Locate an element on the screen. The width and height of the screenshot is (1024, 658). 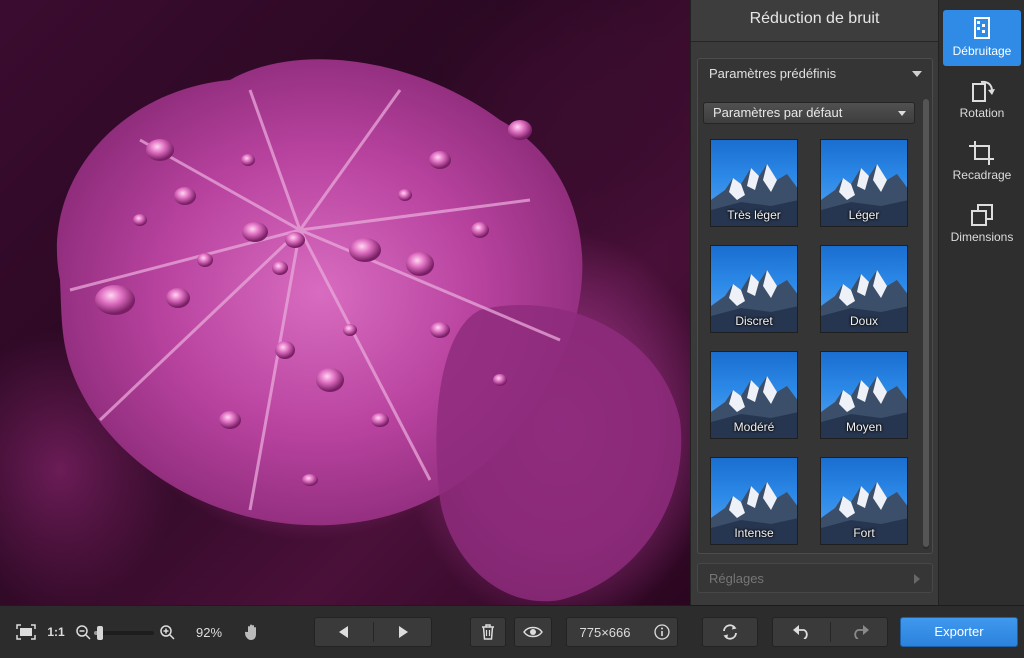
export-button: Exporter is located at coordinates (959, 632).